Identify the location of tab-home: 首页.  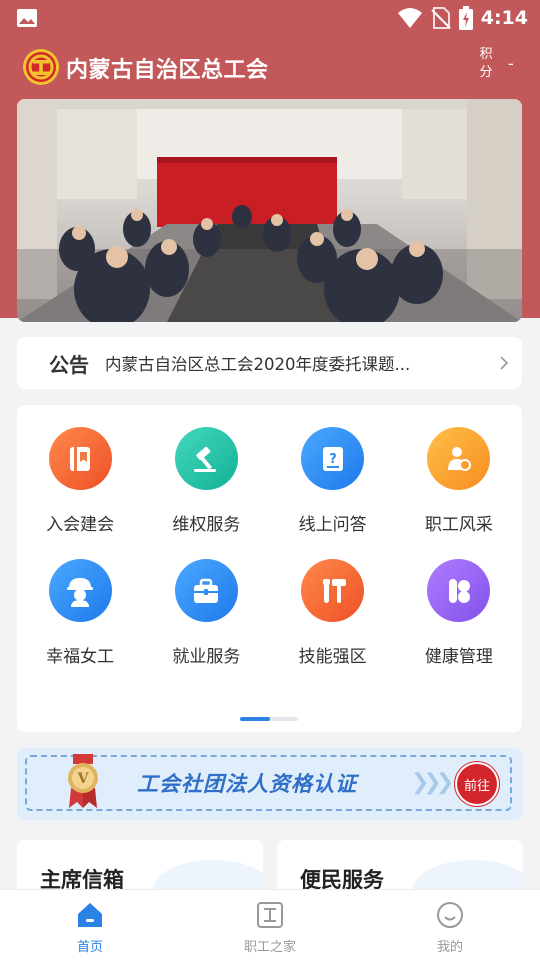
(90, 925).